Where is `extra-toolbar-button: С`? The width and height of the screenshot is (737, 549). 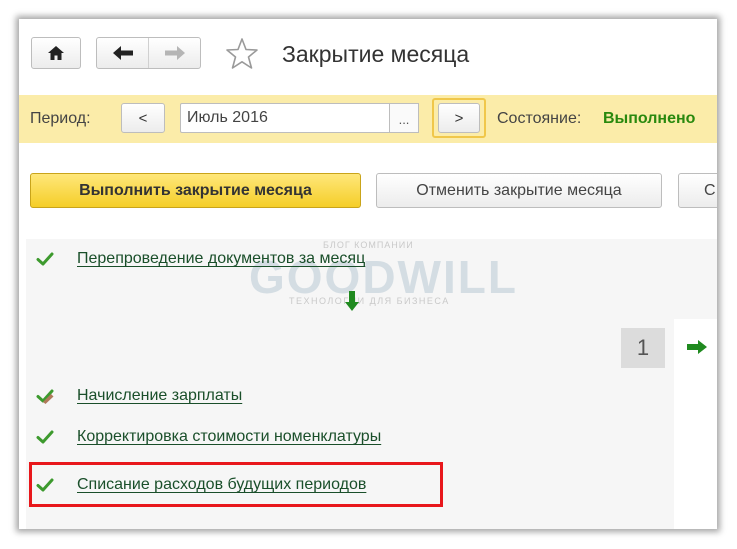 extra-toolbar-button: С is located at coordinates (697, 190).